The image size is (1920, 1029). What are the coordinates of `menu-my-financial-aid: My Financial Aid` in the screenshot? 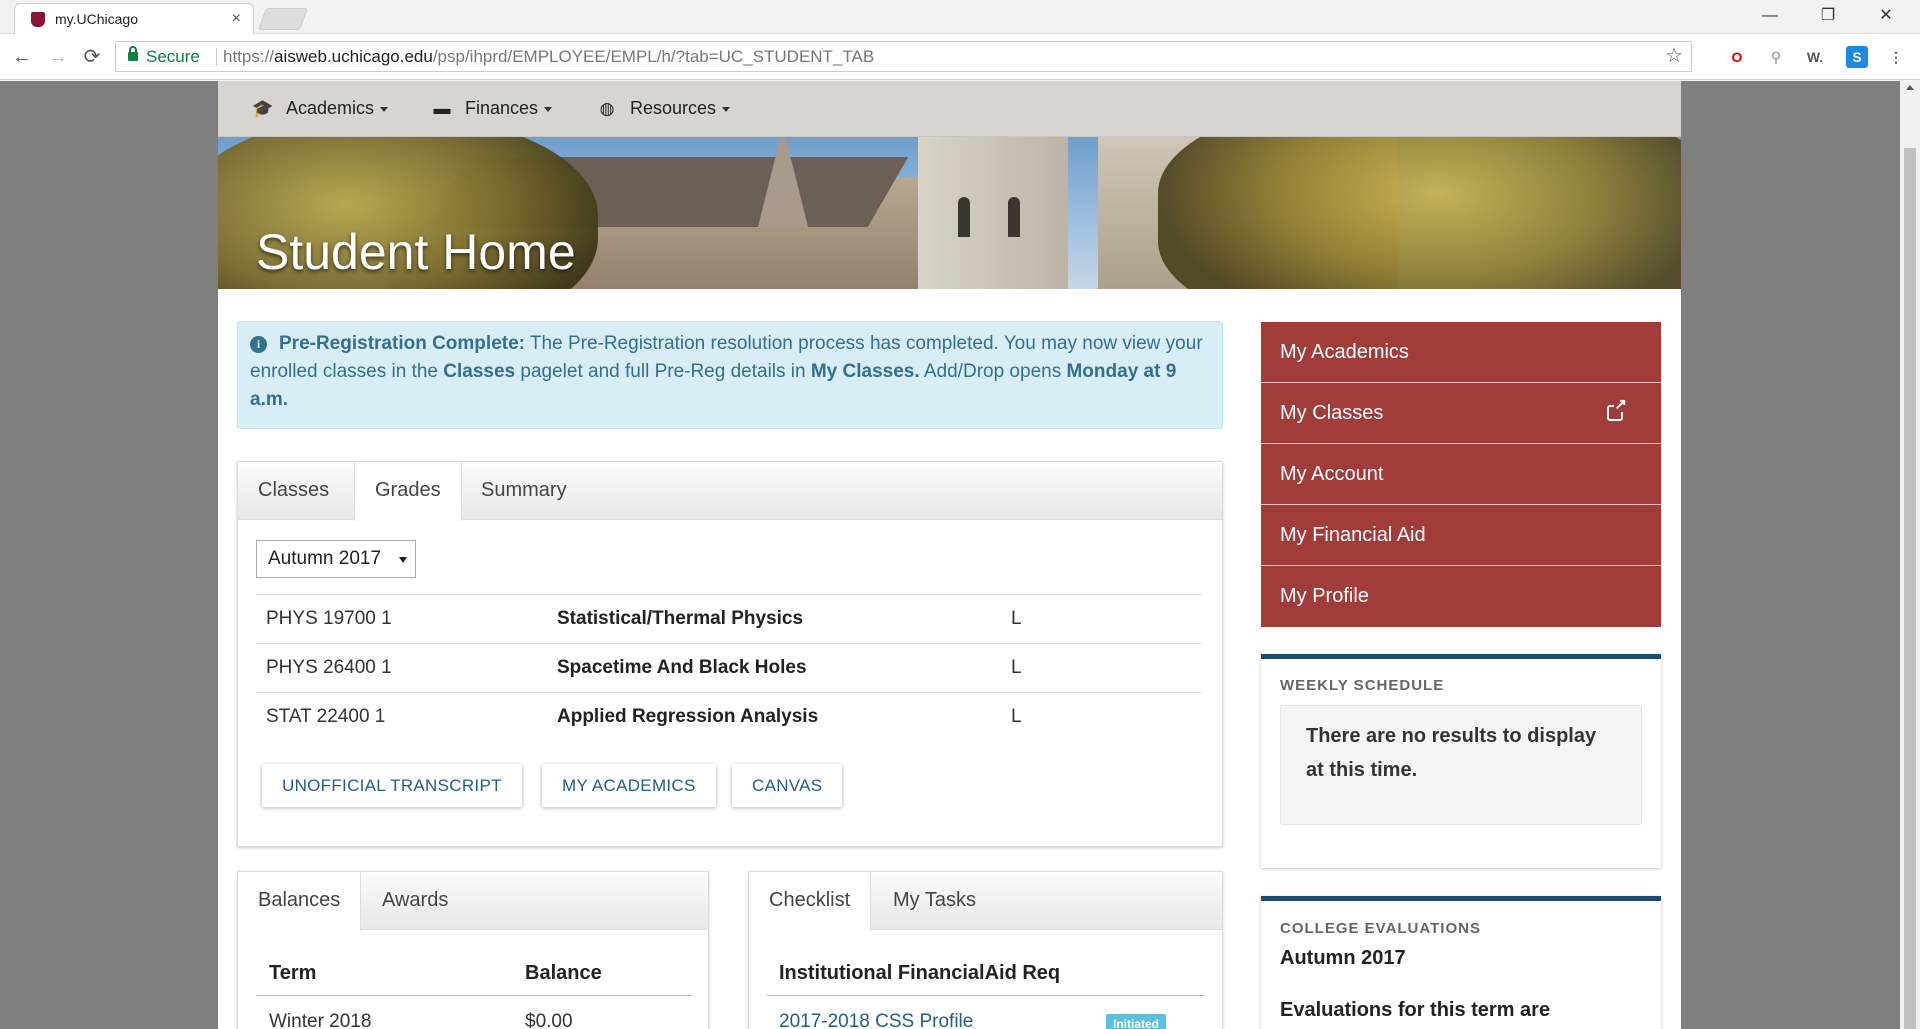 It's located at (1461, 535).